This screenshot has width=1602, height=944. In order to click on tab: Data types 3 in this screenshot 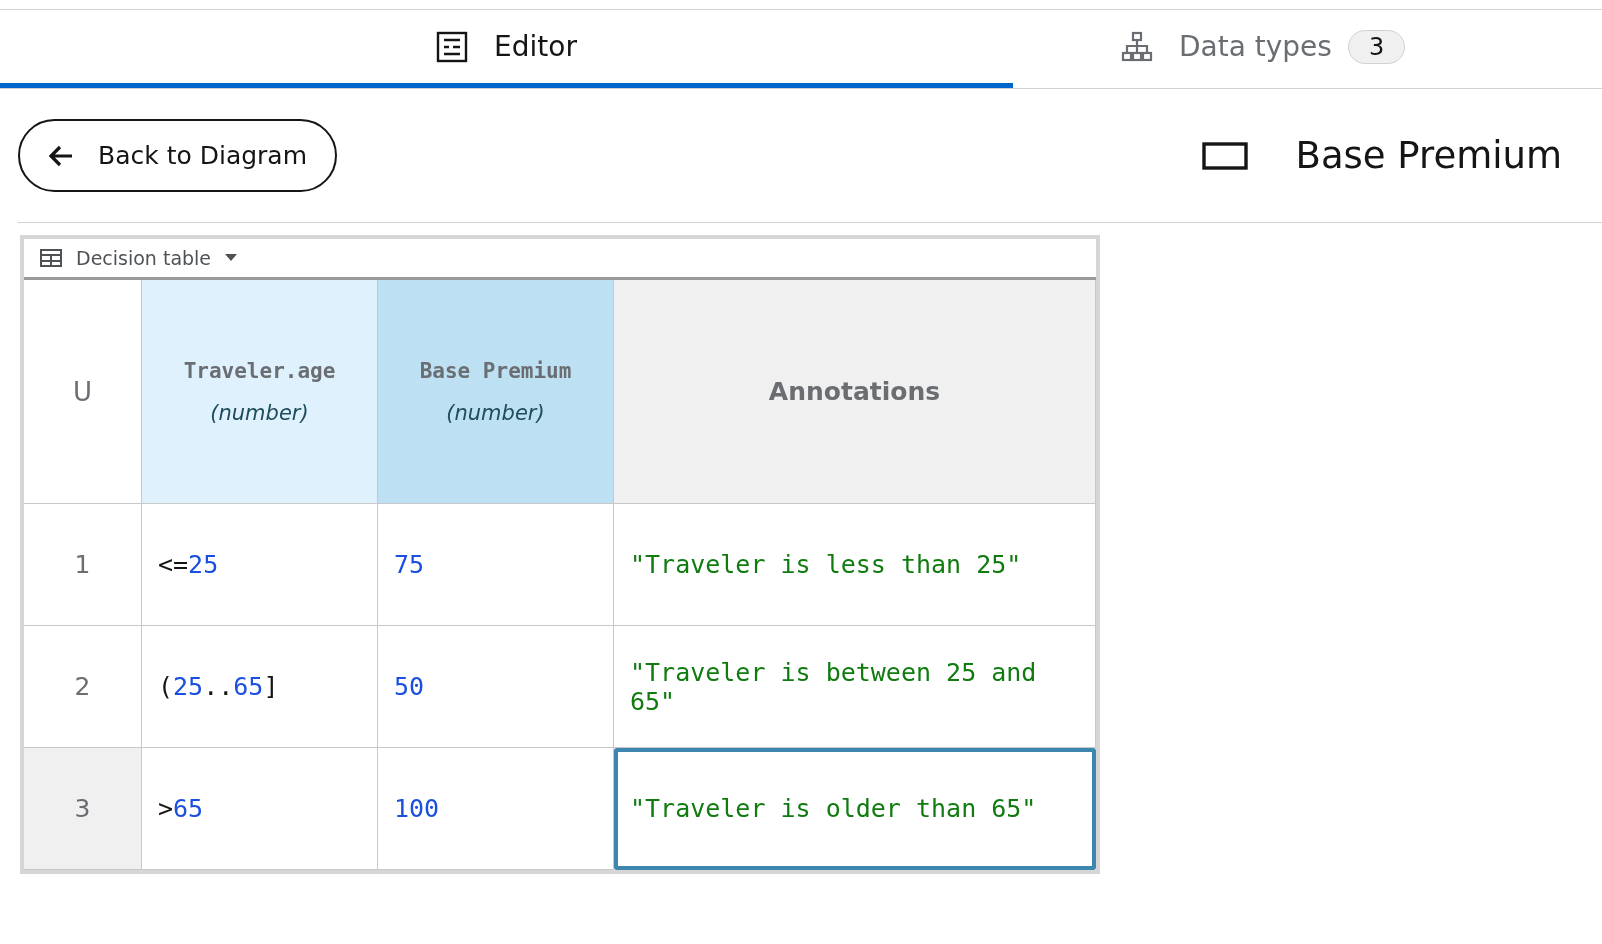, I will do `click(1307, 49)`.